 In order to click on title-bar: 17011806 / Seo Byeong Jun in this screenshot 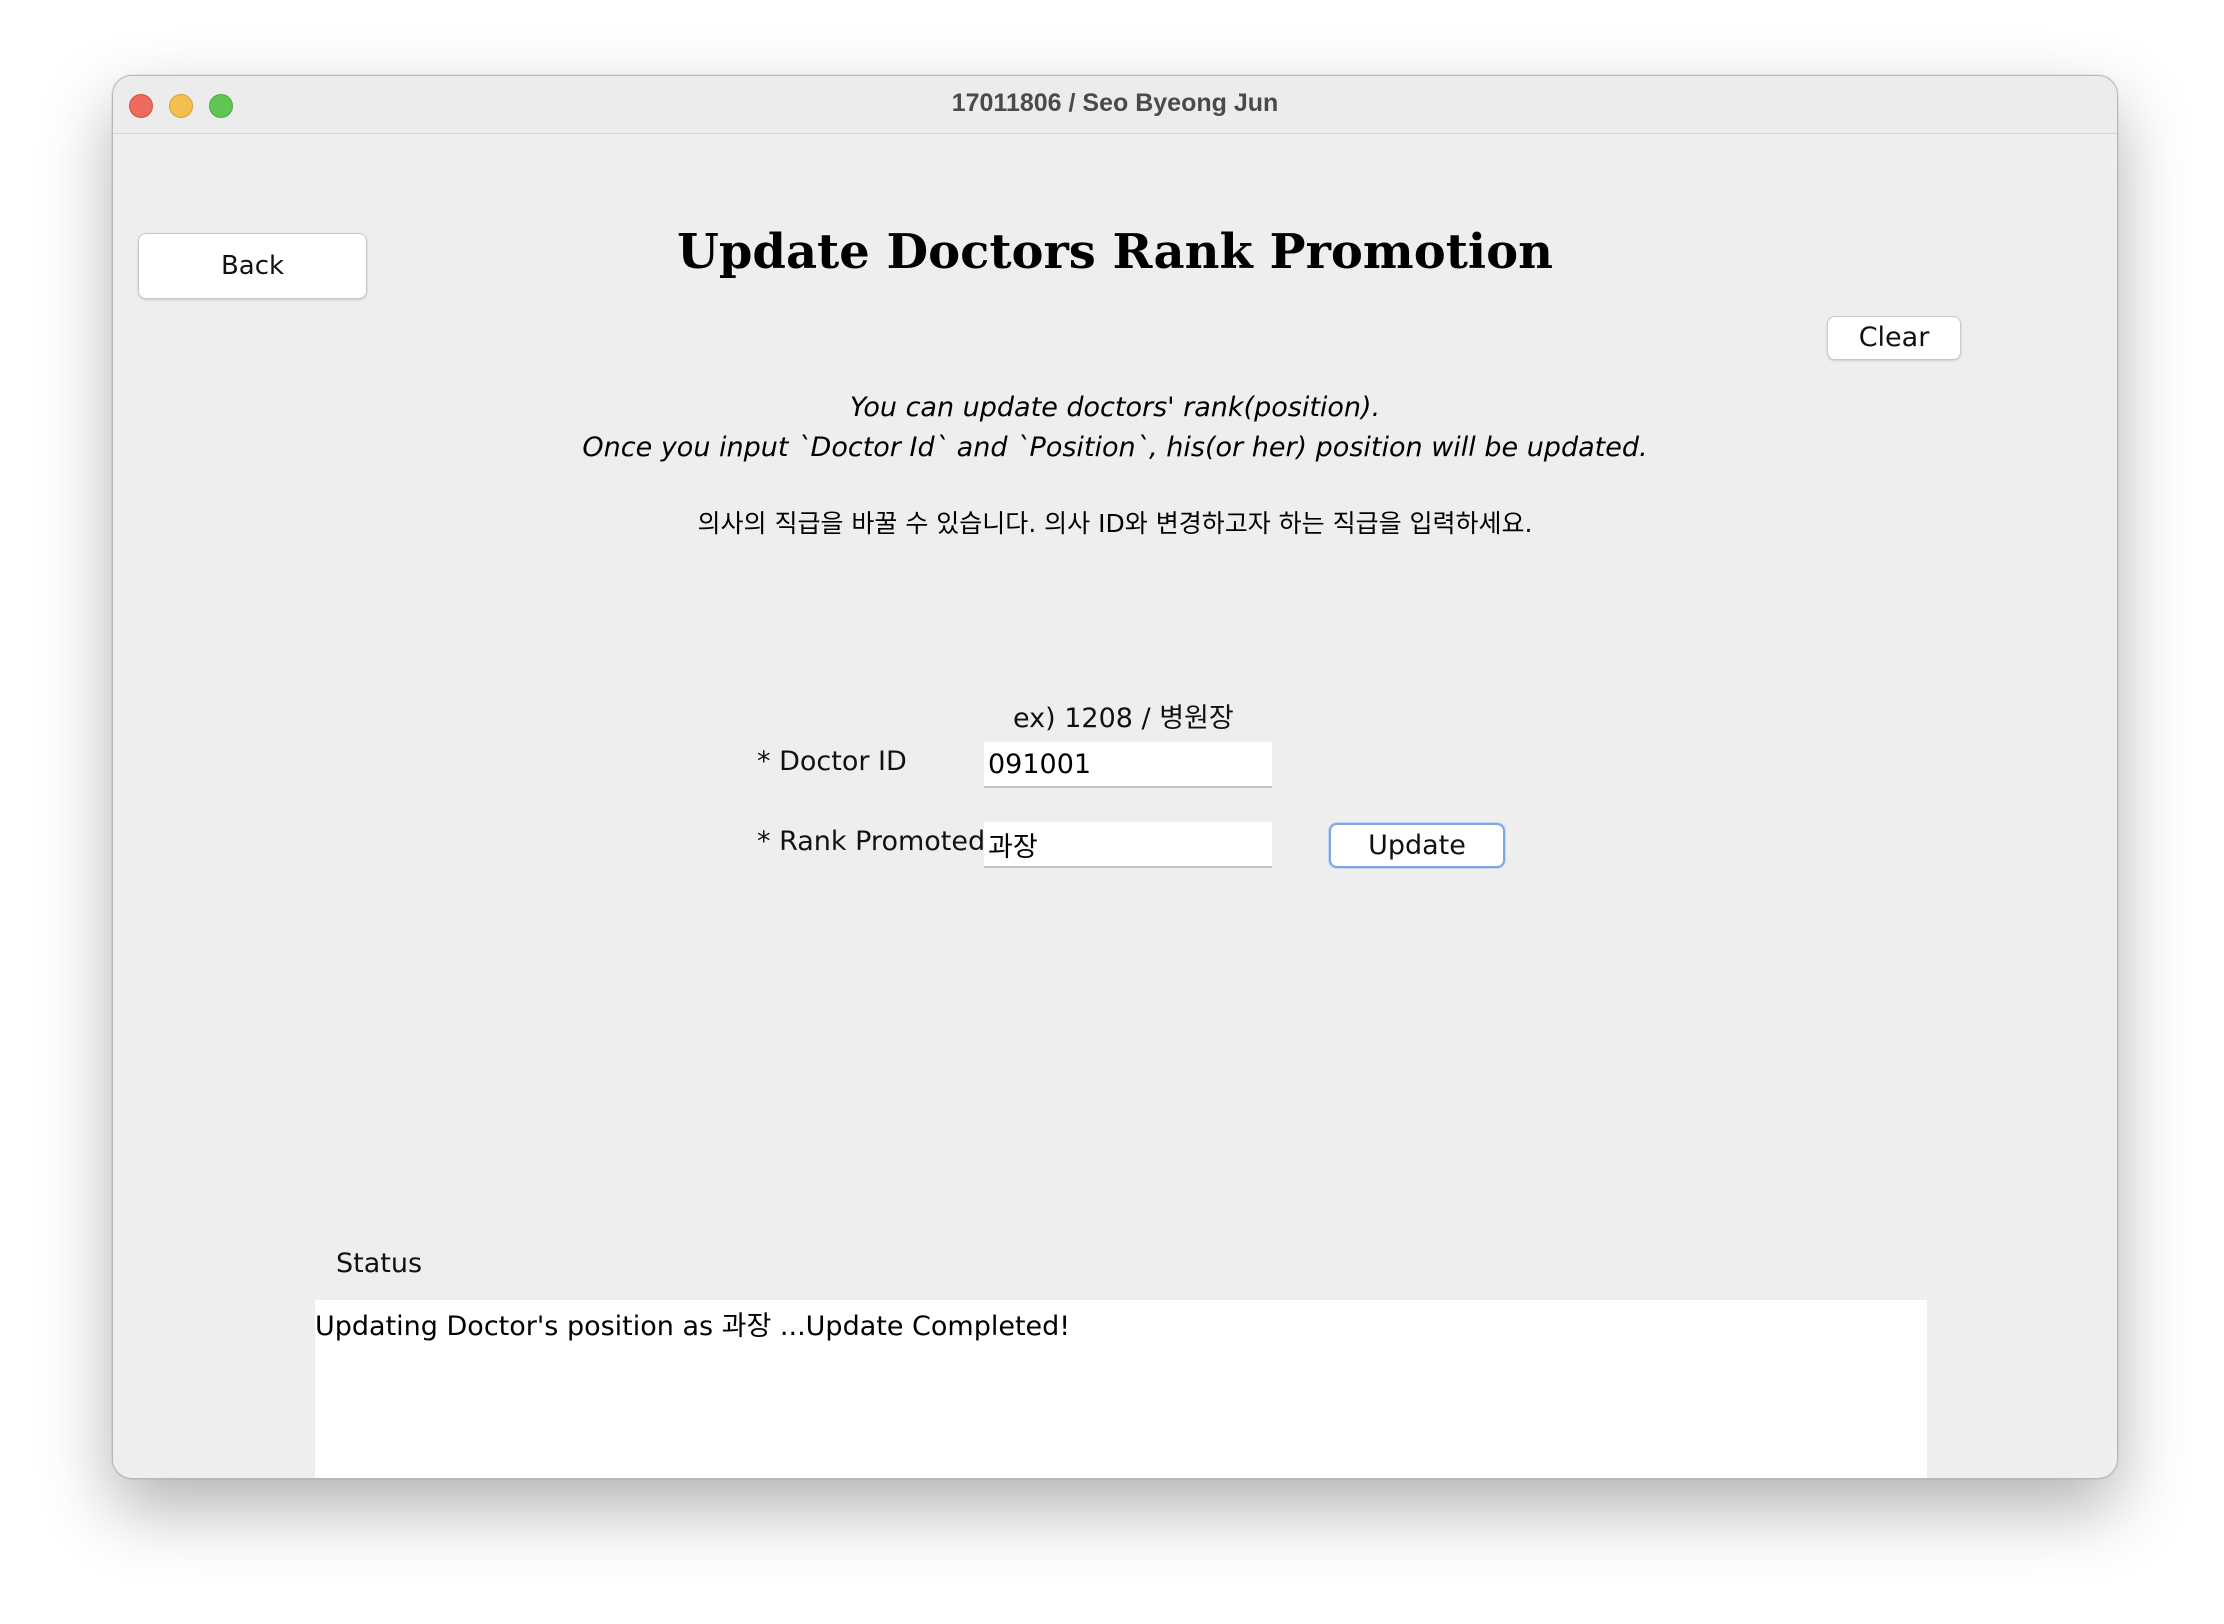, I will do `click(1115, 105)`.